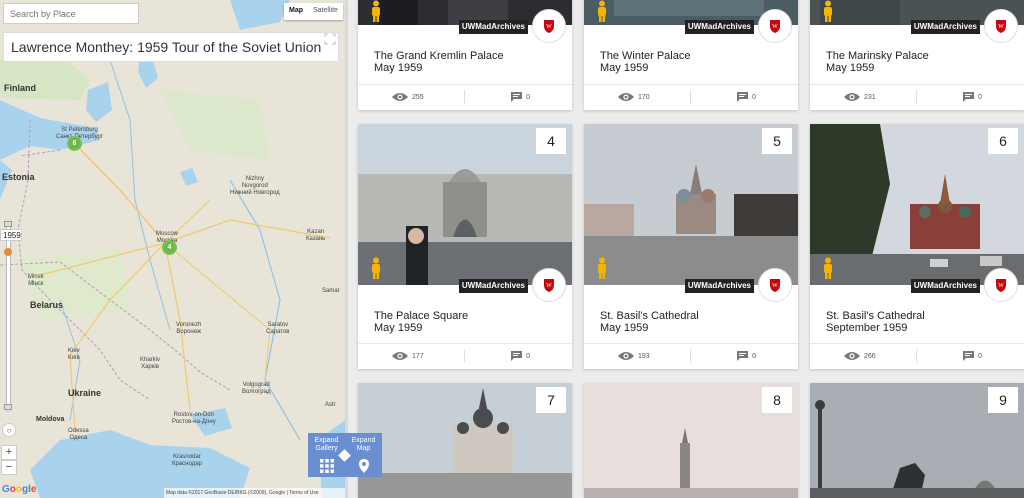 The width and height of the screenshot is (1024, 498). Describe the element at coordinates (189, 328) in the screenshot. I see `city-label: Voronezh Воронеж` at that location.